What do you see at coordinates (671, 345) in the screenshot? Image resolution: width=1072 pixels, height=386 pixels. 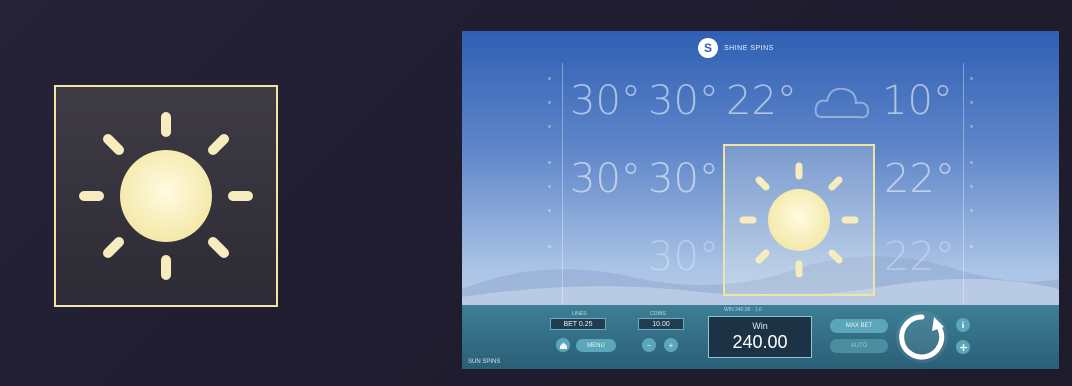 I see `increase-bet-button: +` at bounding box center [671, 345].